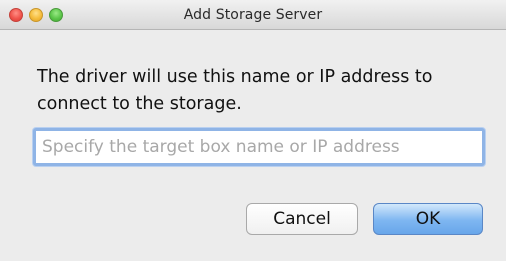 The image size is (506, 261). I want to click on storage-server-address-input, so click(259, 147).